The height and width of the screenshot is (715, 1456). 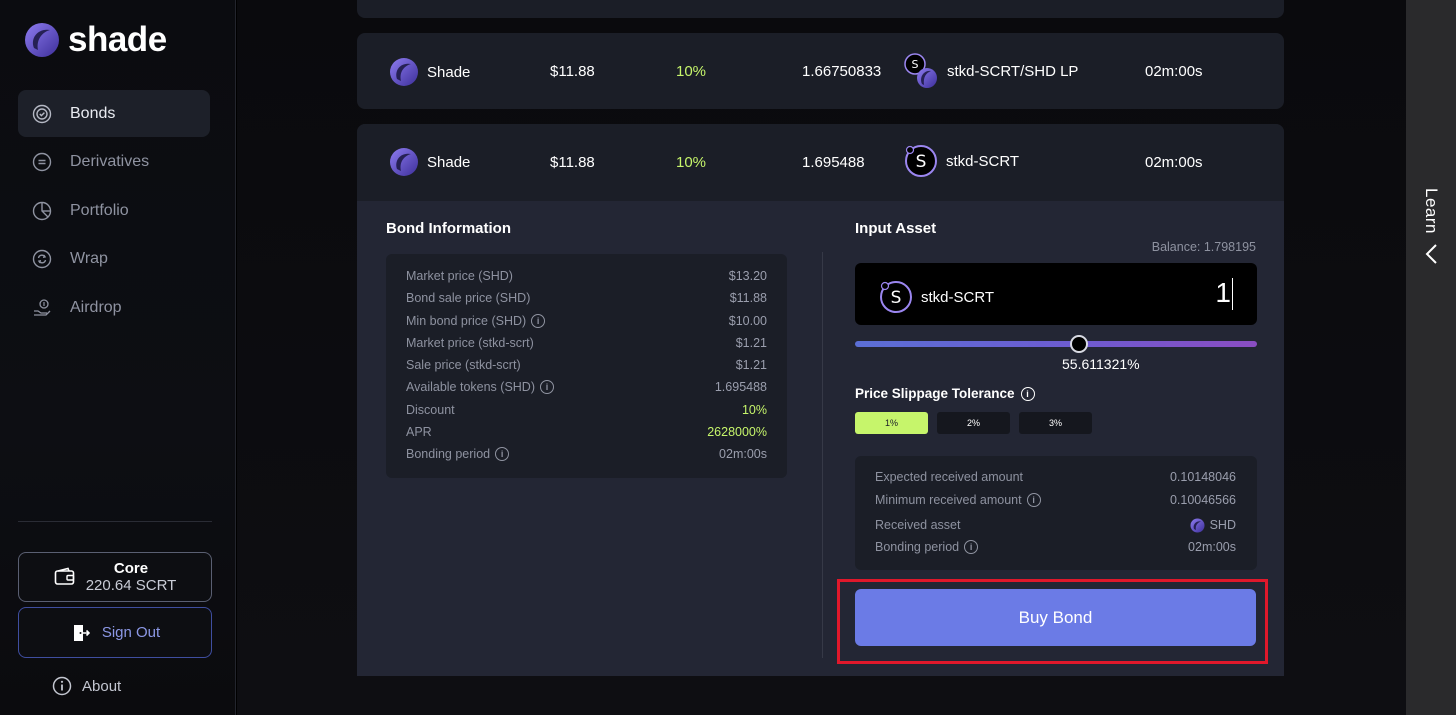 What do you see at coordinates (820, 9) in the screenshot?
I see `bond-row-card-partial` at bounding box center [820, 9].